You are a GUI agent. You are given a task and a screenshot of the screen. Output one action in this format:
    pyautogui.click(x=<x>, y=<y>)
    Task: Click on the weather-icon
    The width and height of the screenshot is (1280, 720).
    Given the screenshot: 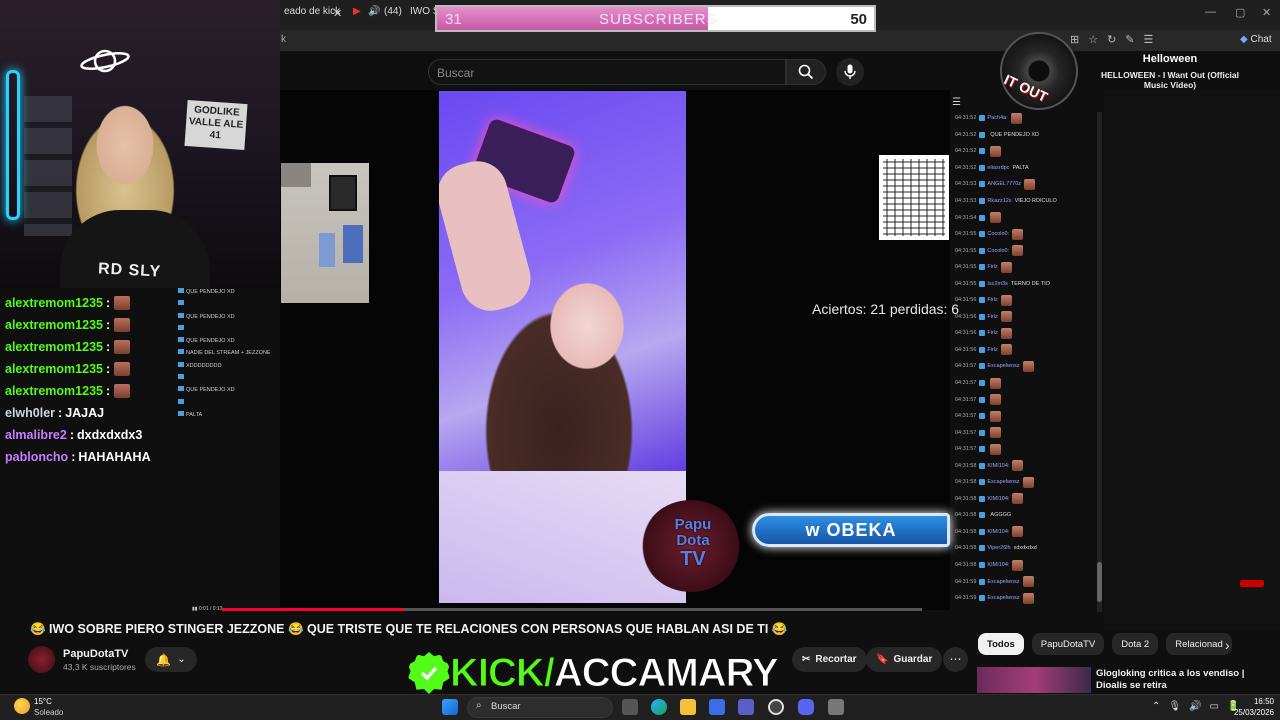 What is the action you would take?
    pyautogui.click(x=22, y=706)
    